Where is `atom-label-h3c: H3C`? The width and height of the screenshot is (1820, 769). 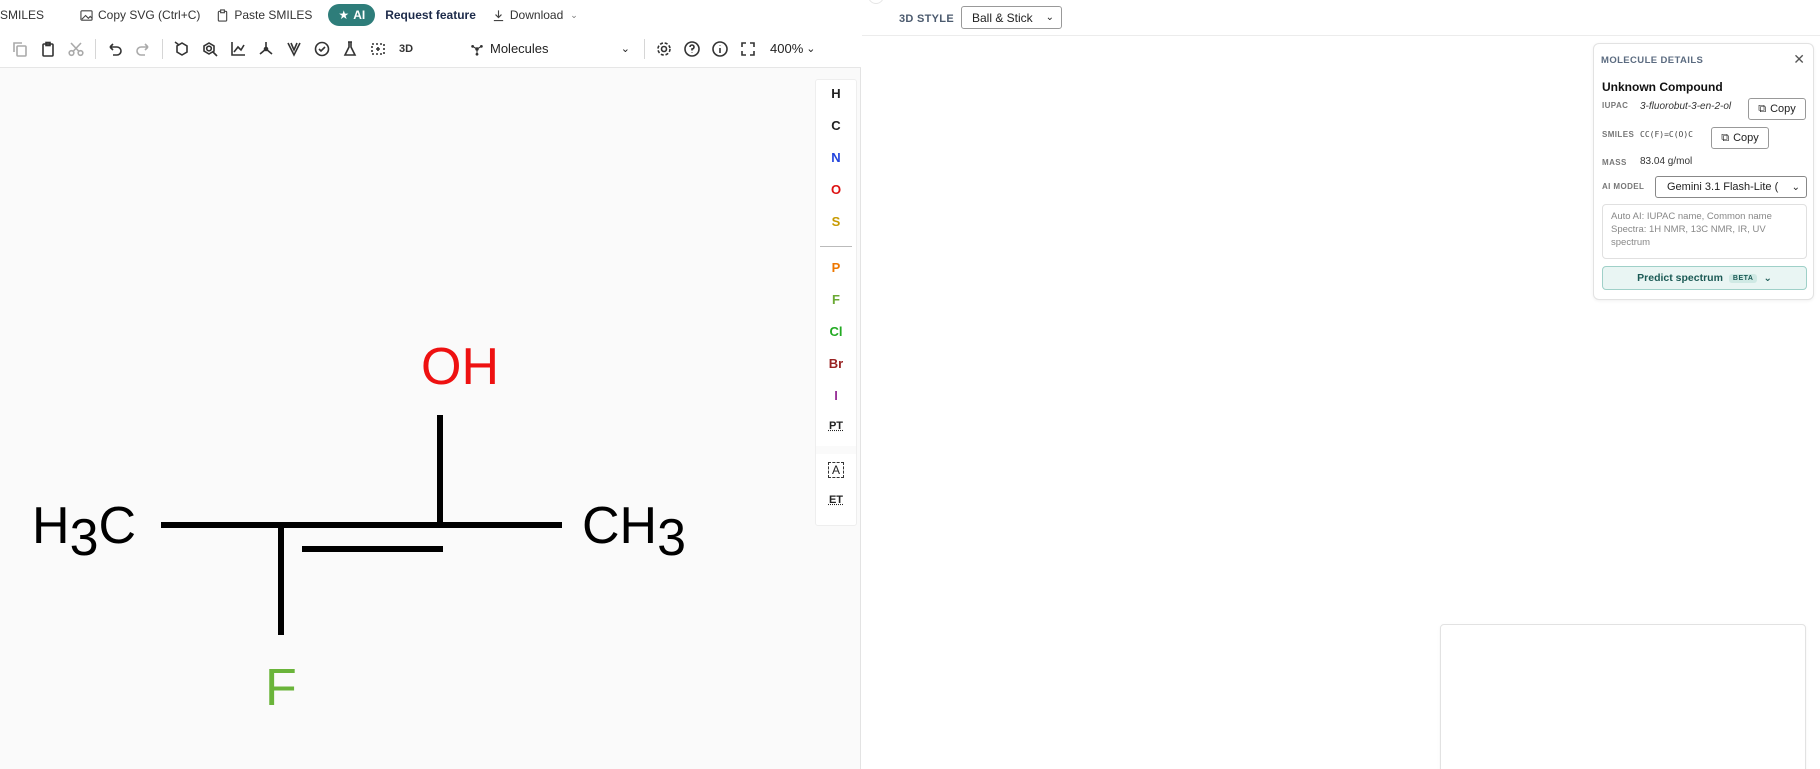
atom-label-h3c: H3C is located at coordinates (84, 532).